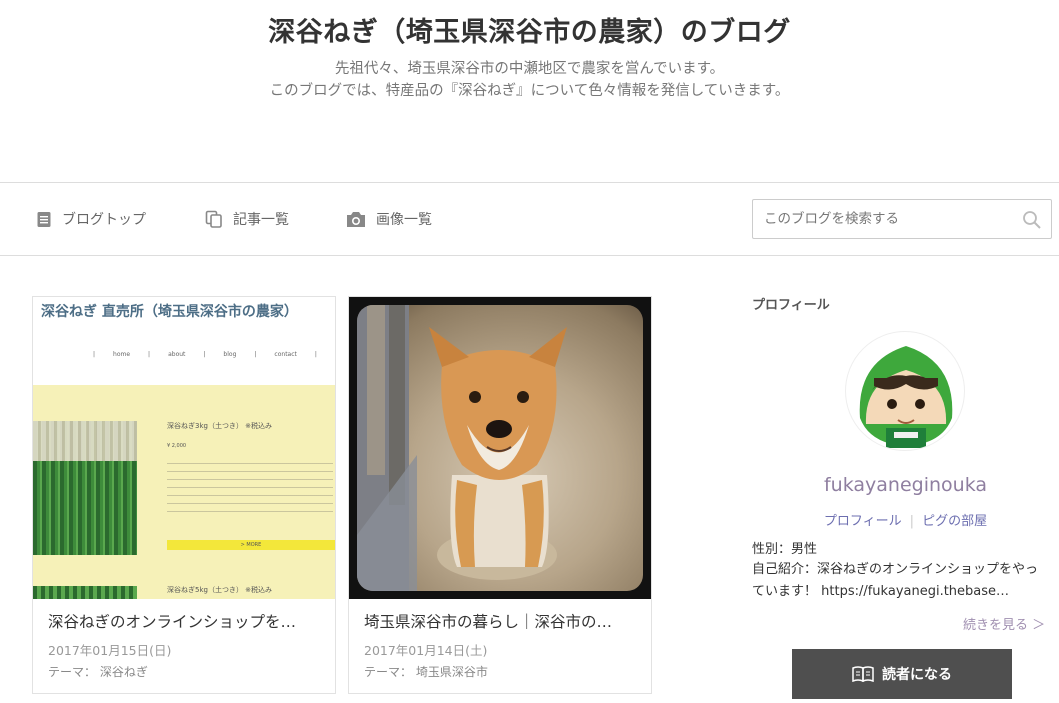  I want to click on shop-nav-item: contact, so click(285, 354).